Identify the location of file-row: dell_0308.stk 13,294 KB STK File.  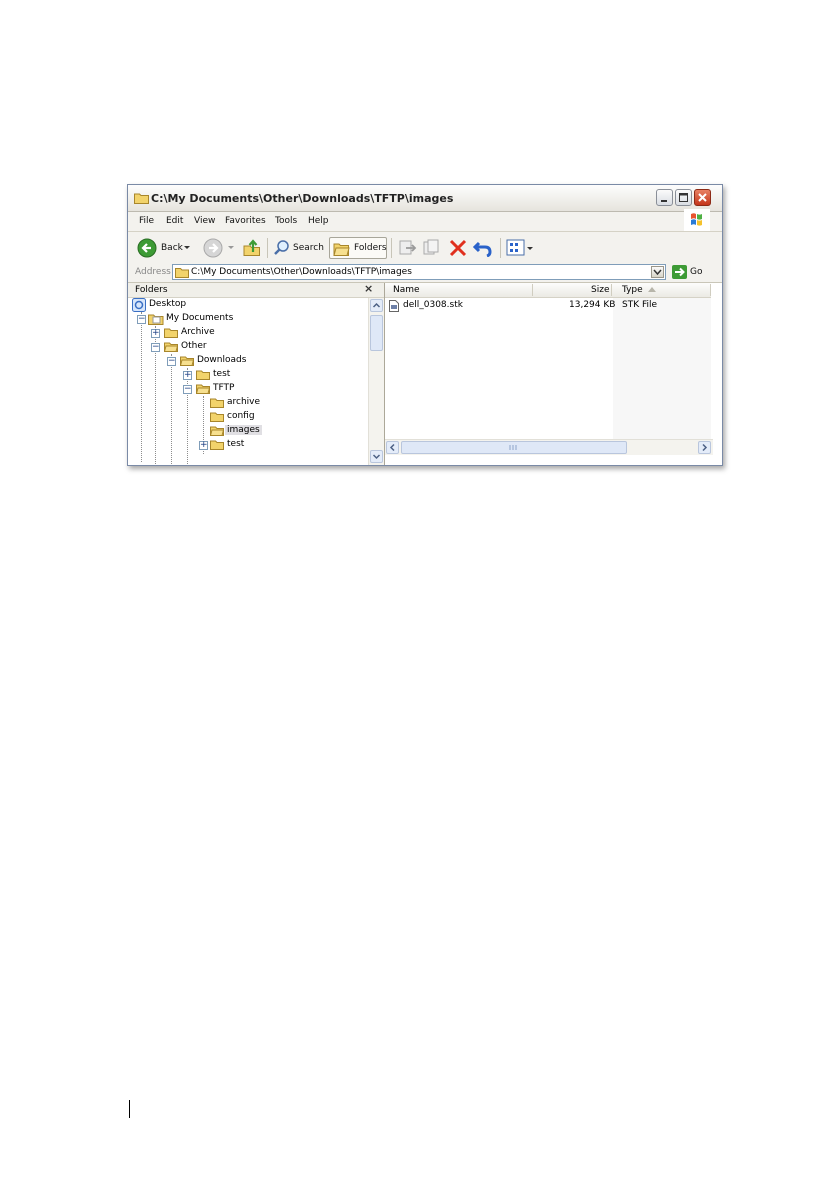
(549, 306).